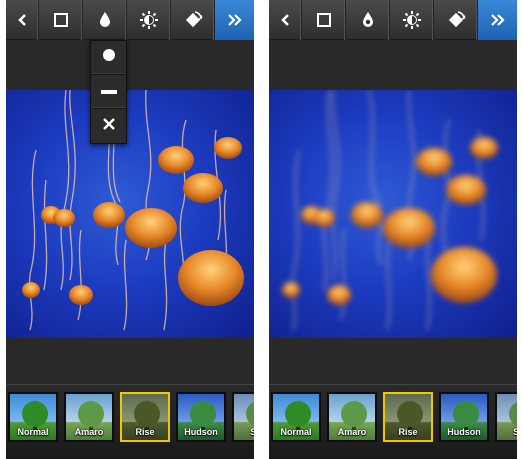  I want to click on tilt-shift-off-option, so click(108, 126).